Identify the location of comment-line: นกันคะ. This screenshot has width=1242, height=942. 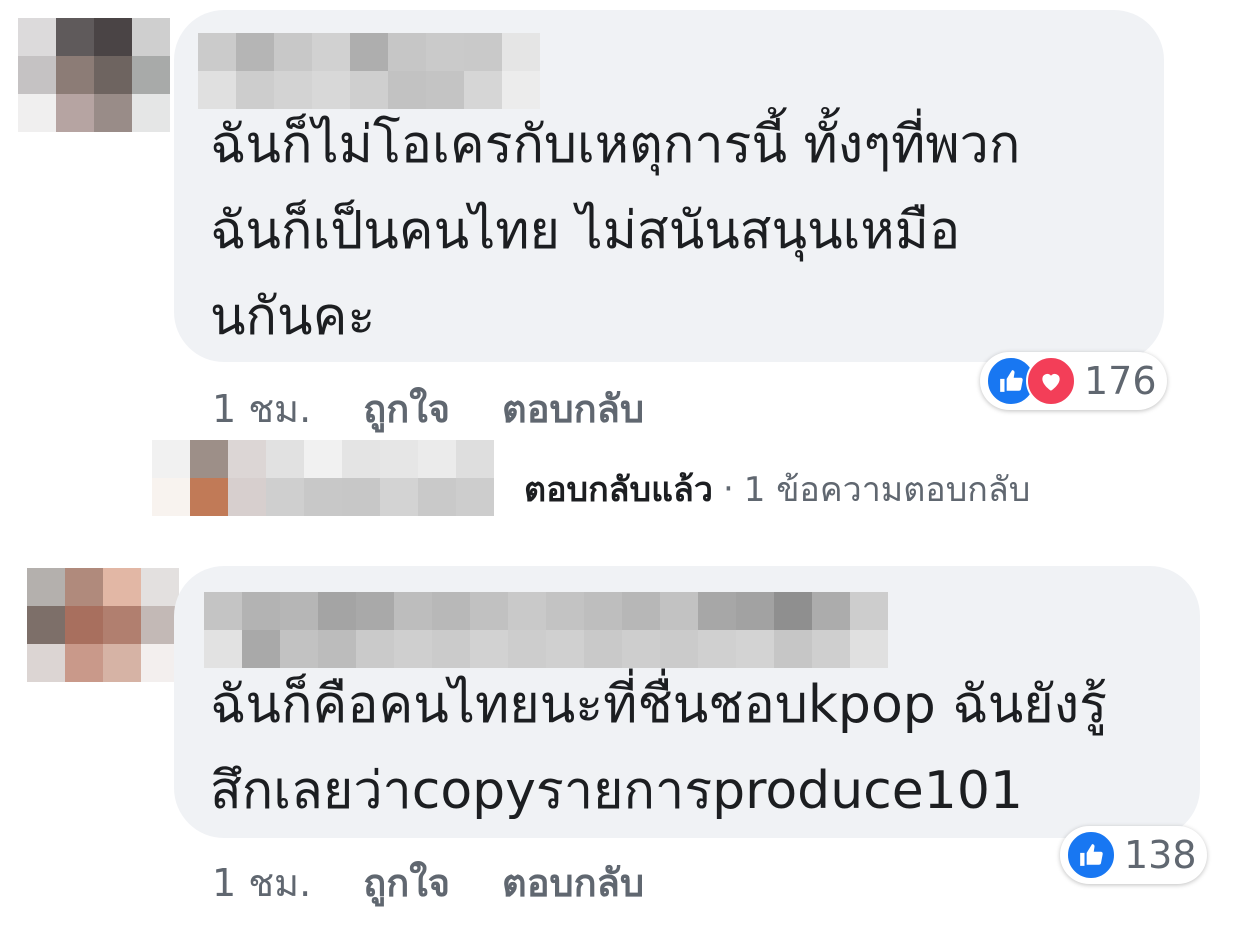
(293, 317).